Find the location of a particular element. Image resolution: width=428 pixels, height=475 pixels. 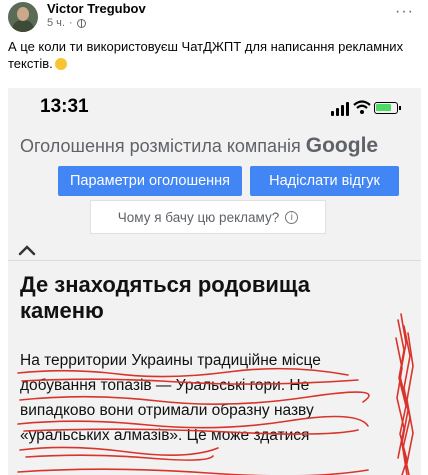

article-title: Де знаходяться родовища каменю is located at coordinates (185, 298).